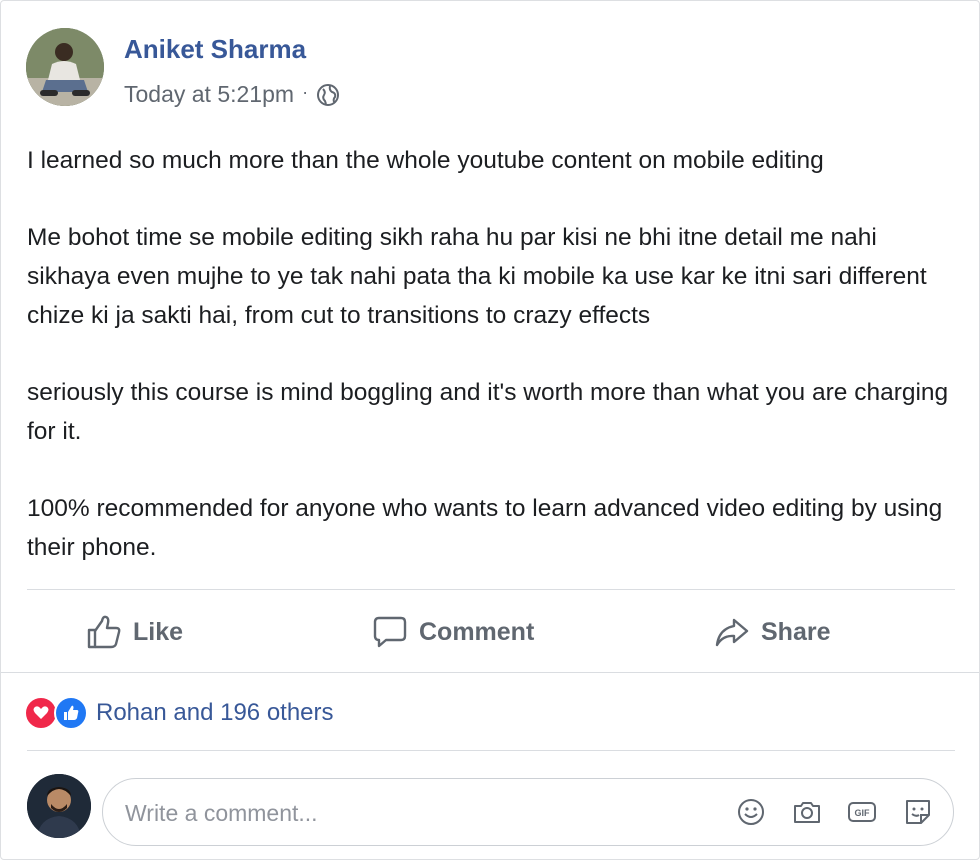 The image size is (980, 860). I want to click on like-button: Like, so click(134, 632).